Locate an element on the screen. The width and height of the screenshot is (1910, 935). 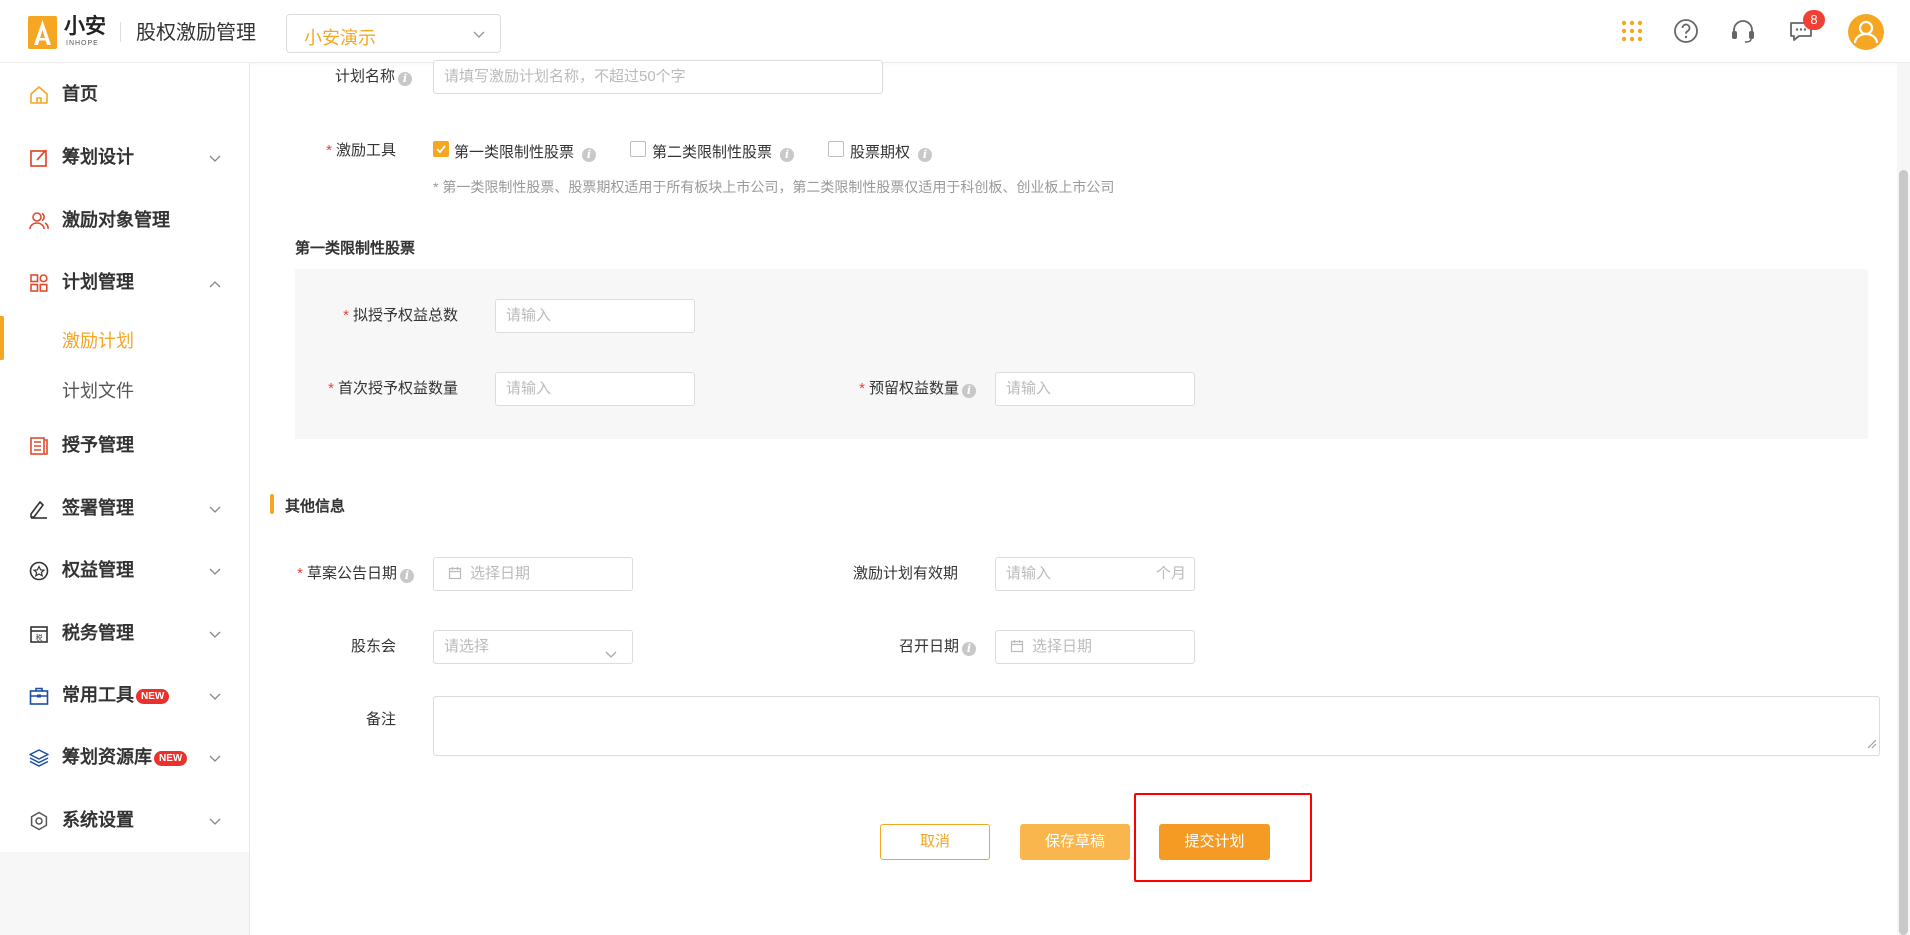
notification-badge: 8 is located at coordinates (1814, 20).